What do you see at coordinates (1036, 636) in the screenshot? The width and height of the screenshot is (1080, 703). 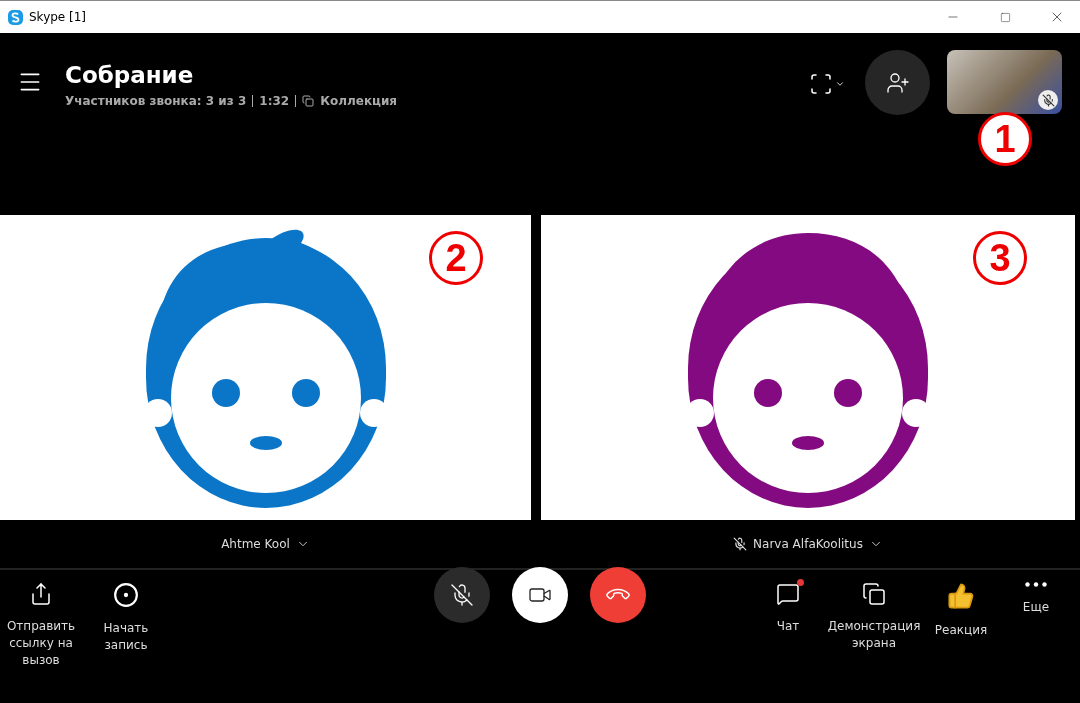 I see `call-action-button: Еще` at bounding box center [1036, 636].